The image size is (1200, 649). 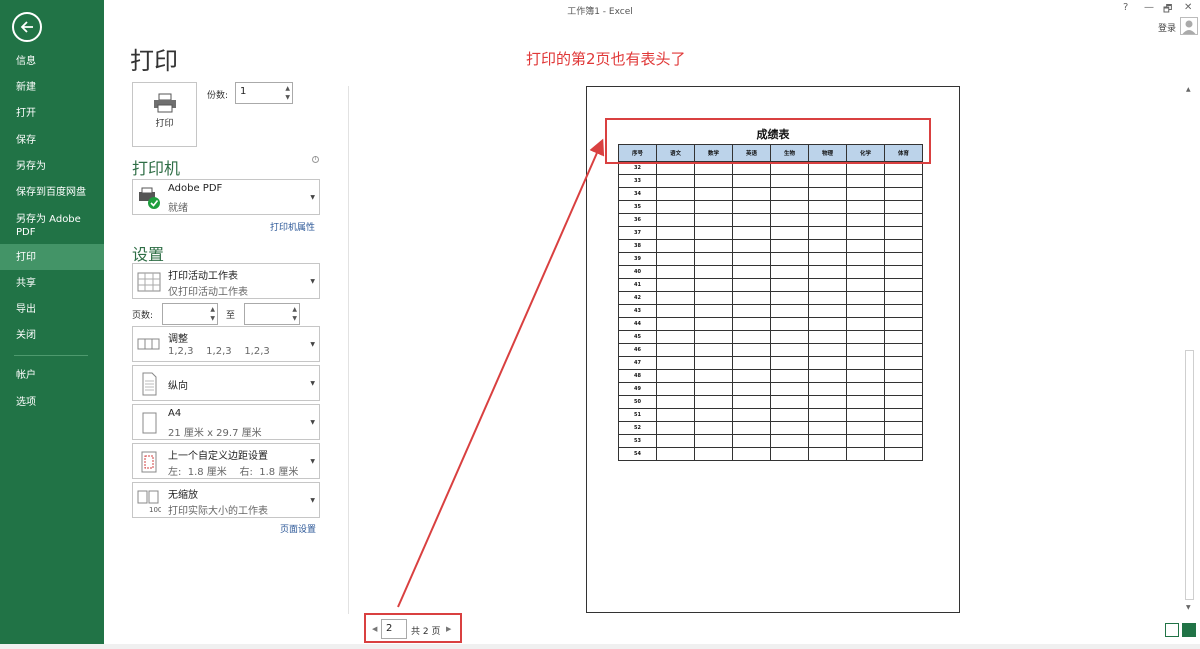 What do you see at coordinates (51, 355) in the screenshot?
I see `nav-divider` at bounding box center [51, 355].